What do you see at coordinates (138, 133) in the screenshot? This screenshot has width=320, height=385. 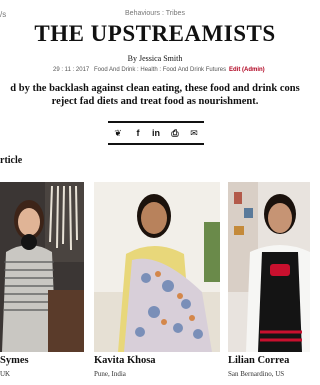 I see `facebook-icon: f` at bounding box center [138, 133].